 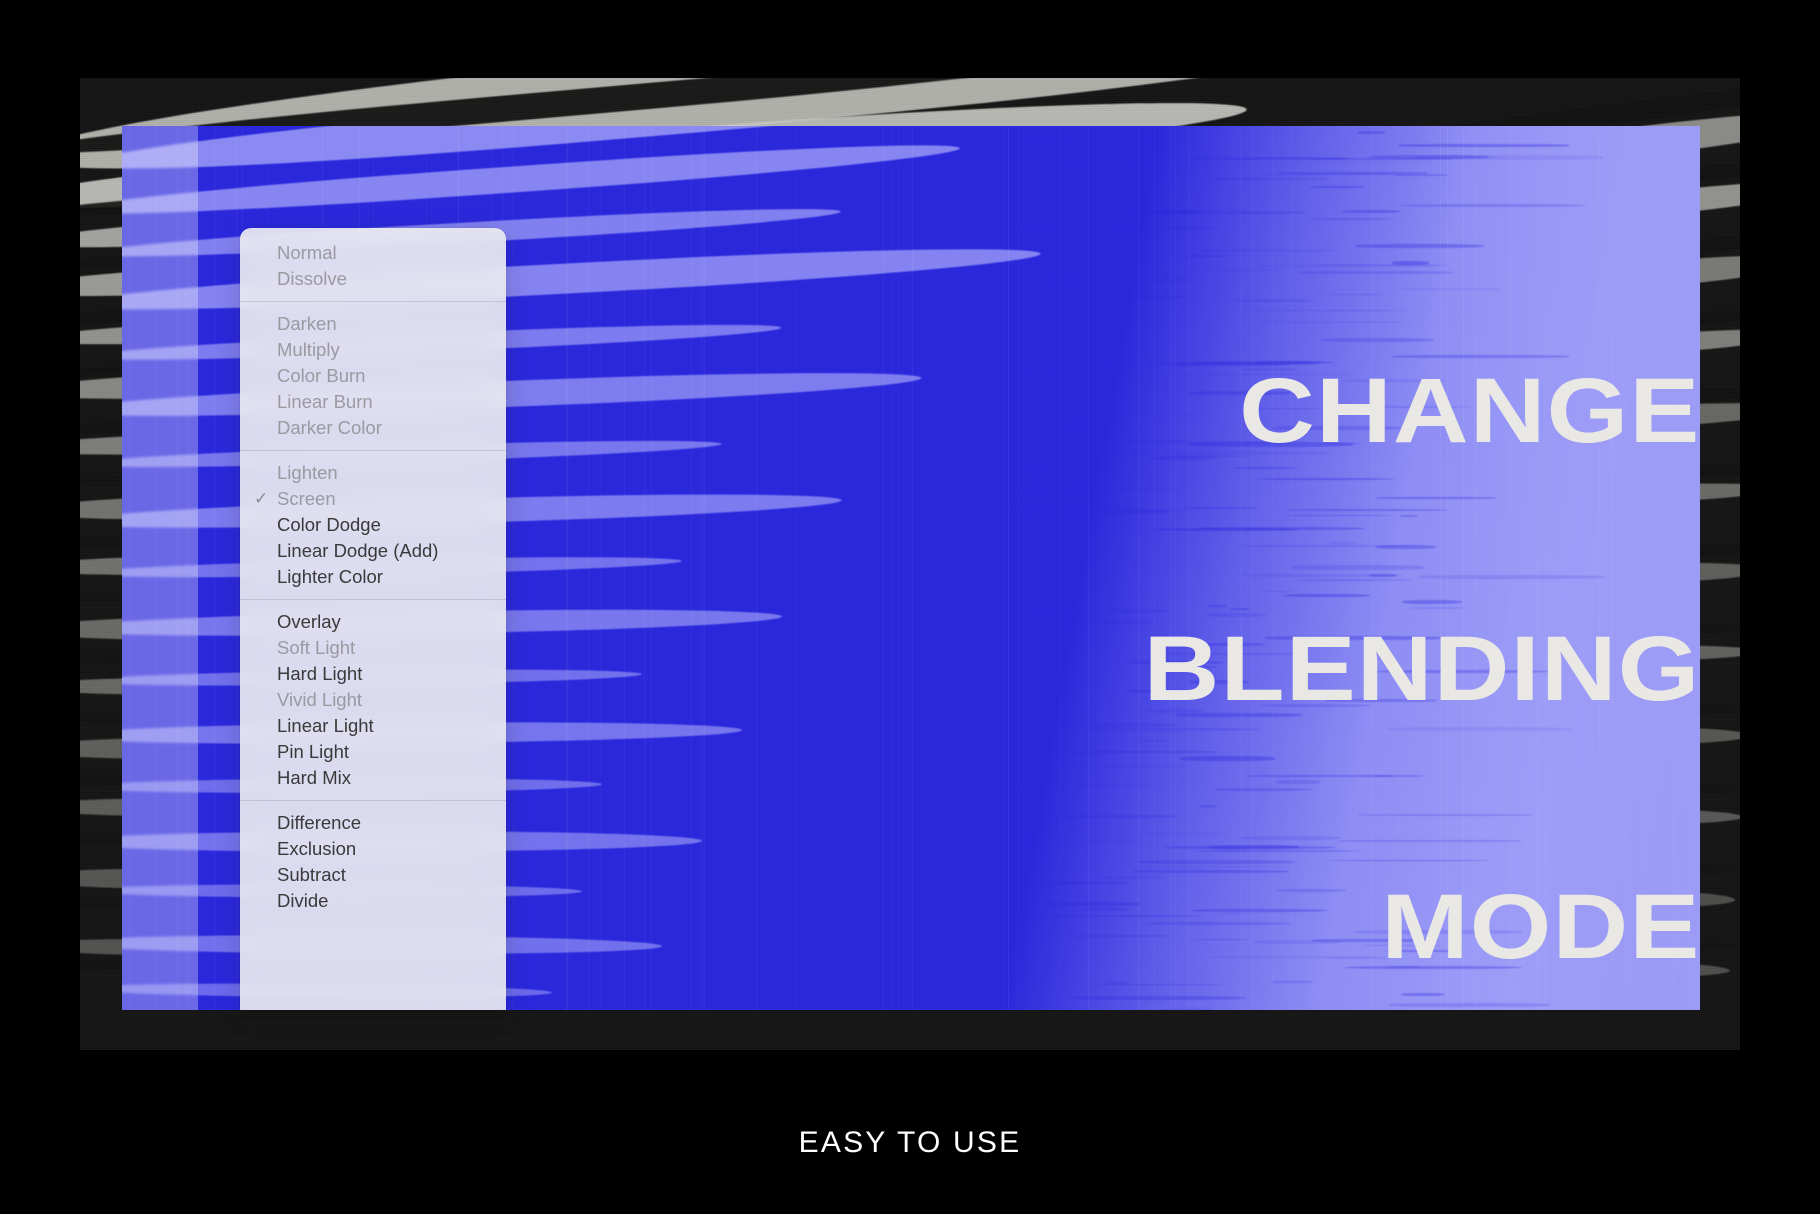 I want to click on menu-item-hard-light: Hard Light, so click(x=373, y=674).